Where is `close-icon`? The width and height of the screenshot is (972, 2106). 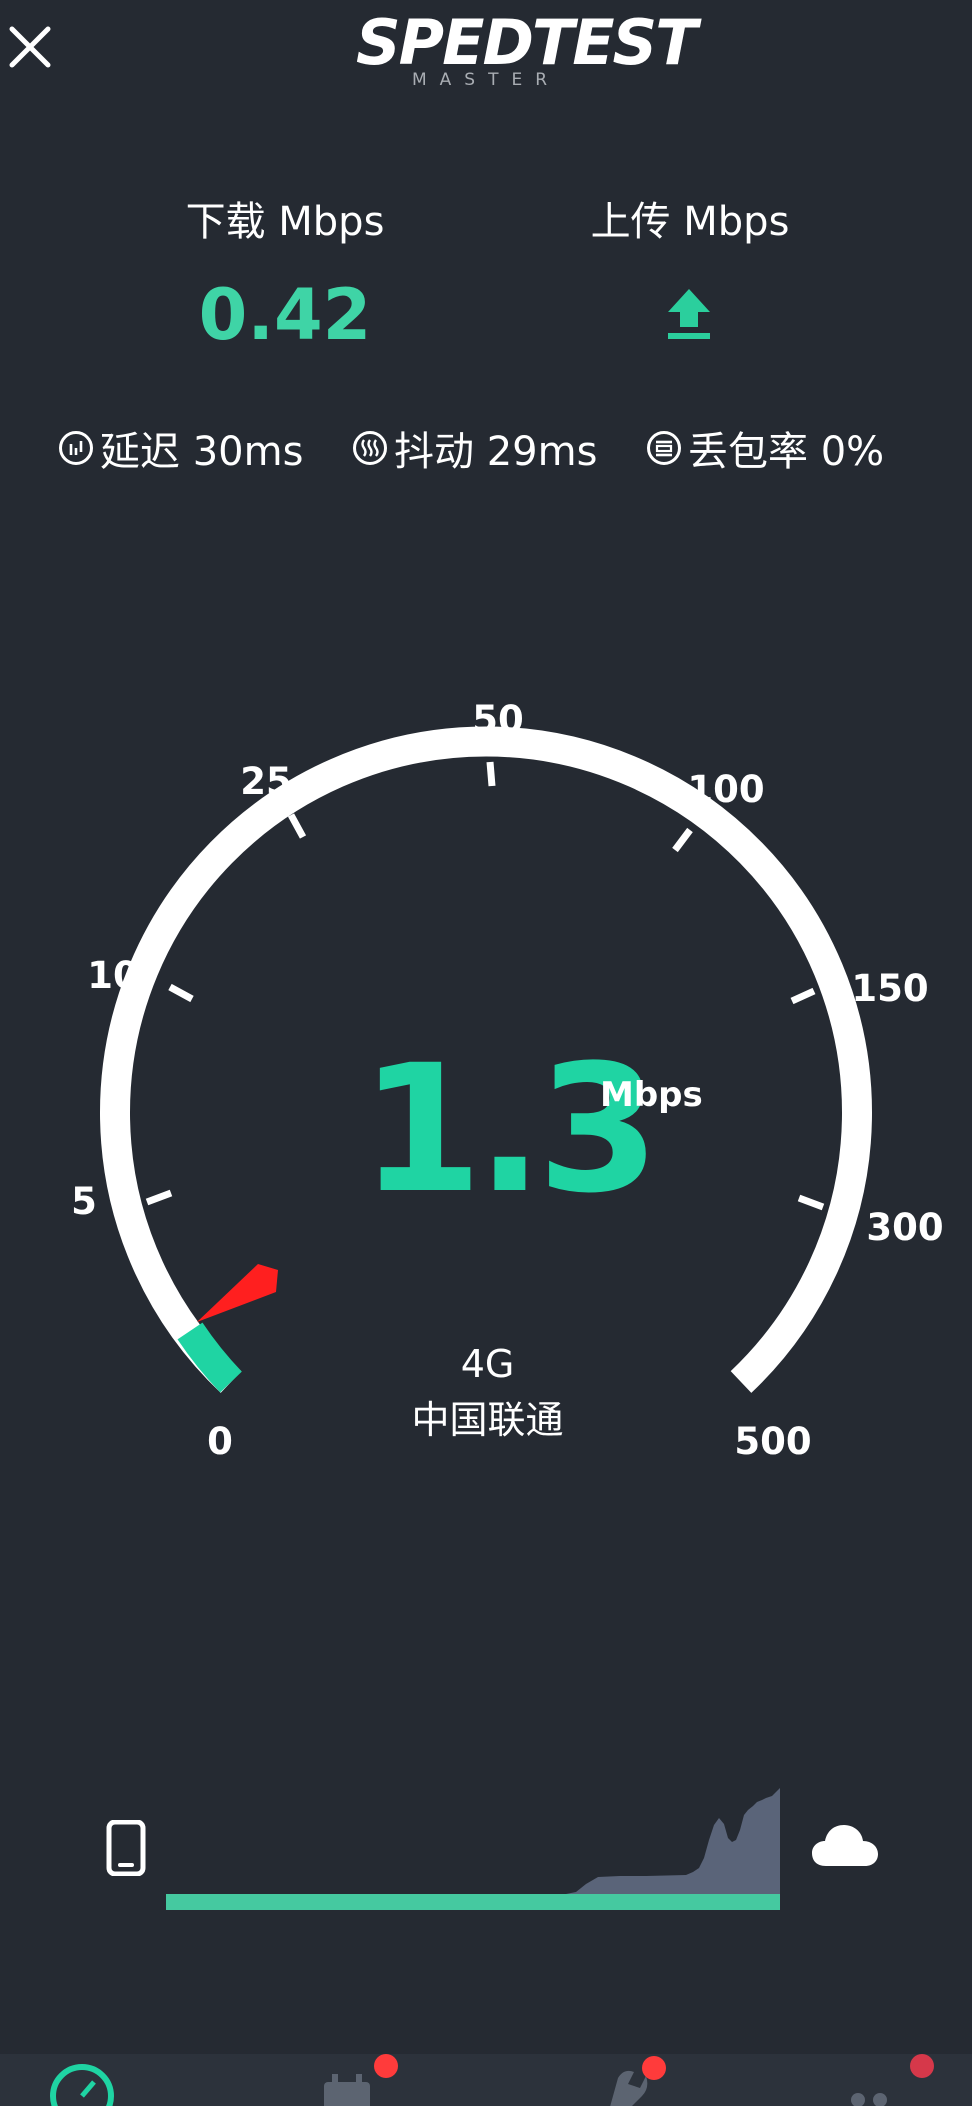 close-icon is located at coordinates (30, 47).